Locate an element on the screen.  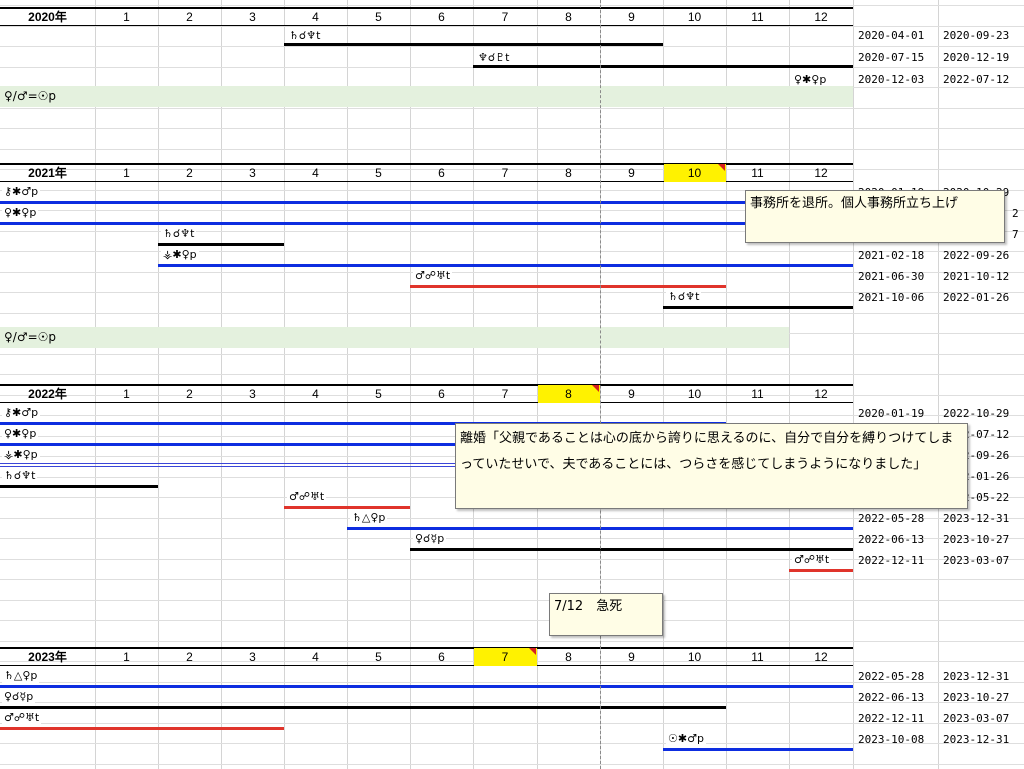
comment-note-2023: 7/12 急死 is located at coordinates (606, 614).